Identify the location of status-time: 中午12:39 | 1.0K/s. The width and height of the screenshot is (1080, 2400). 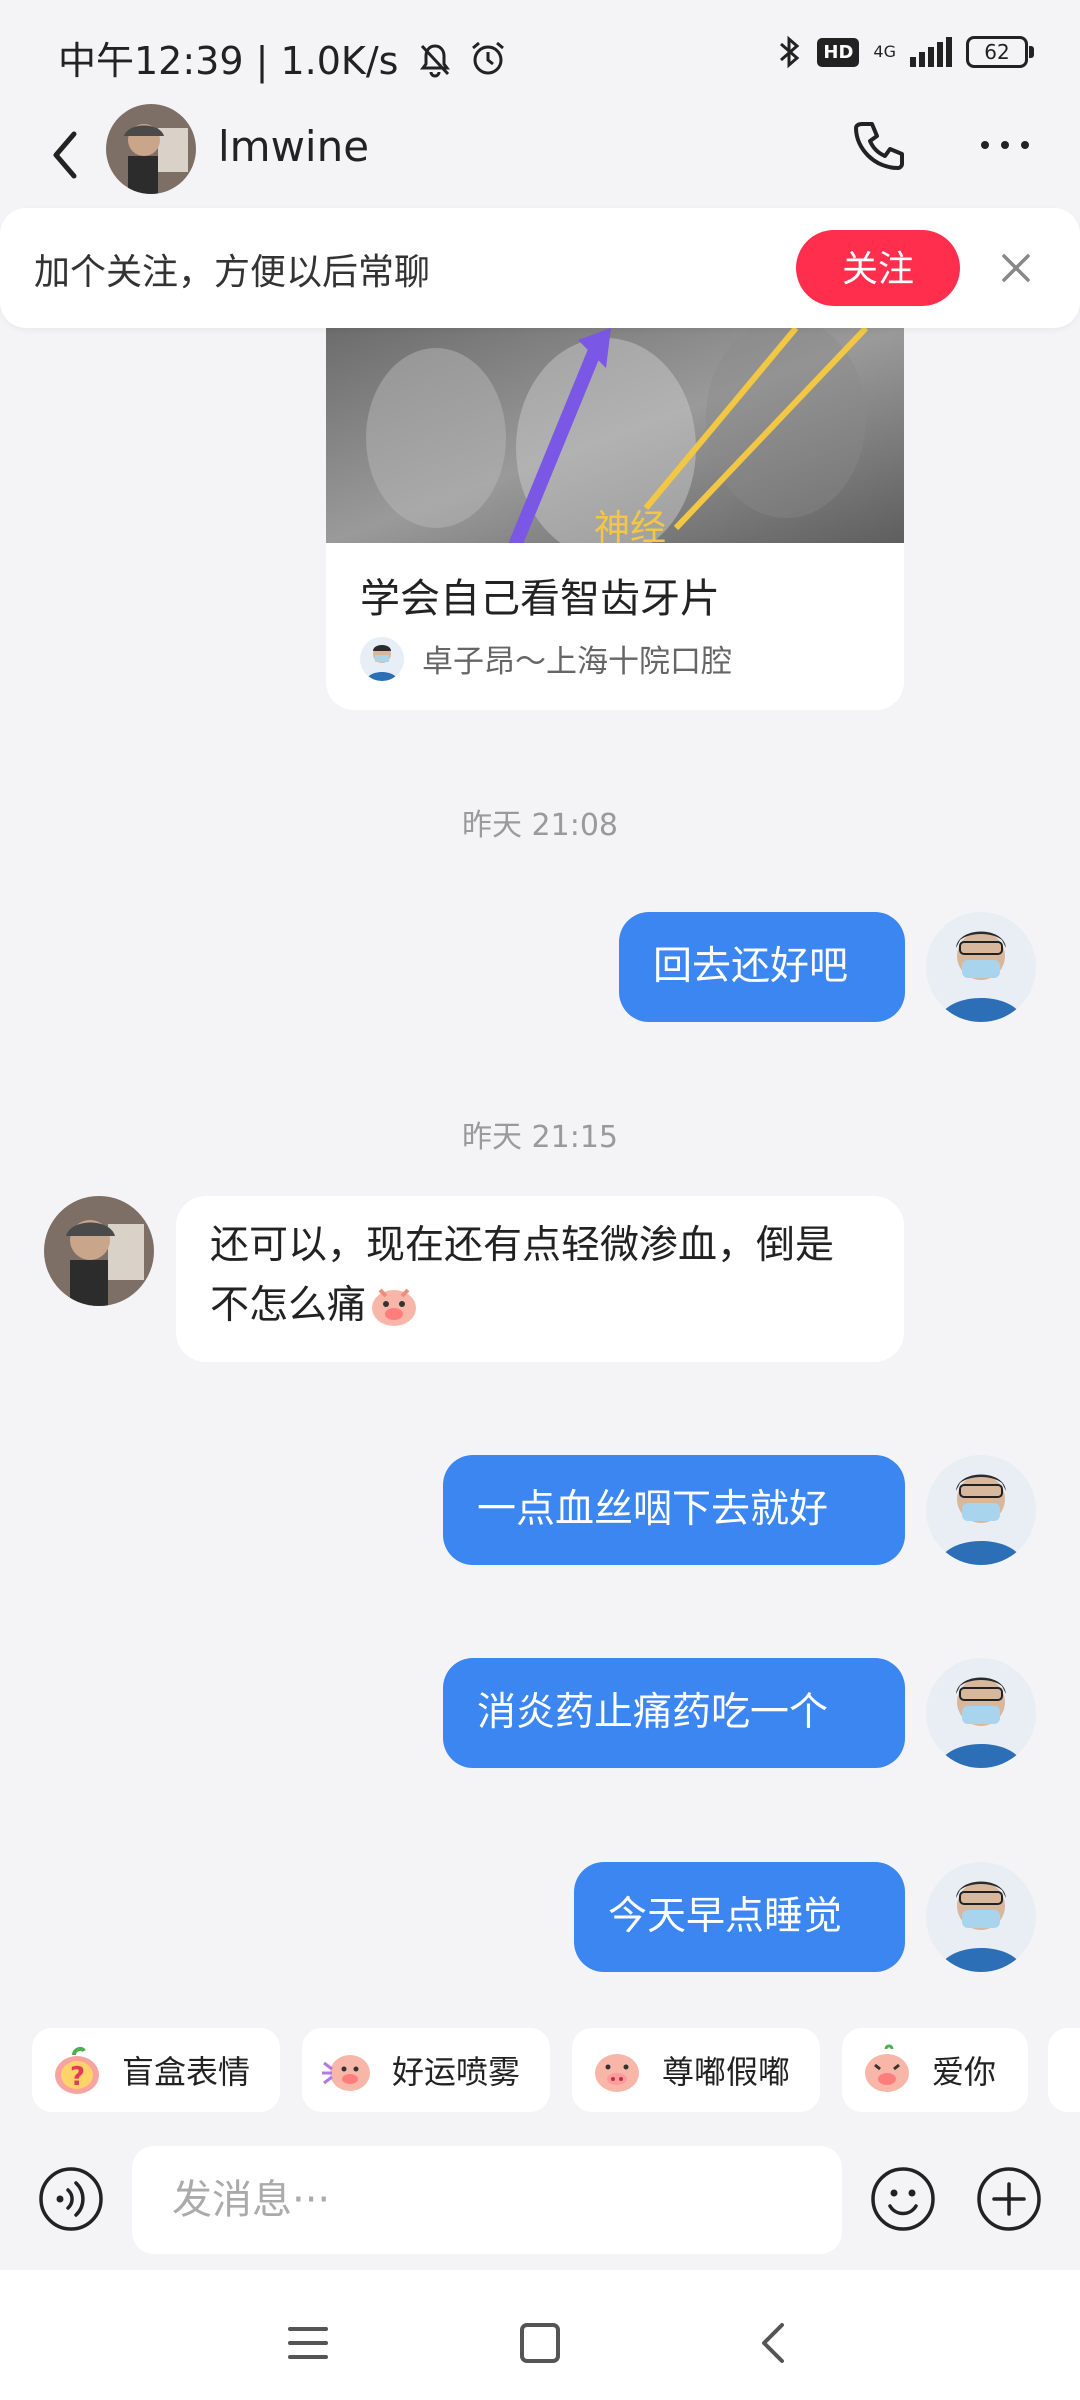
(282, 57).